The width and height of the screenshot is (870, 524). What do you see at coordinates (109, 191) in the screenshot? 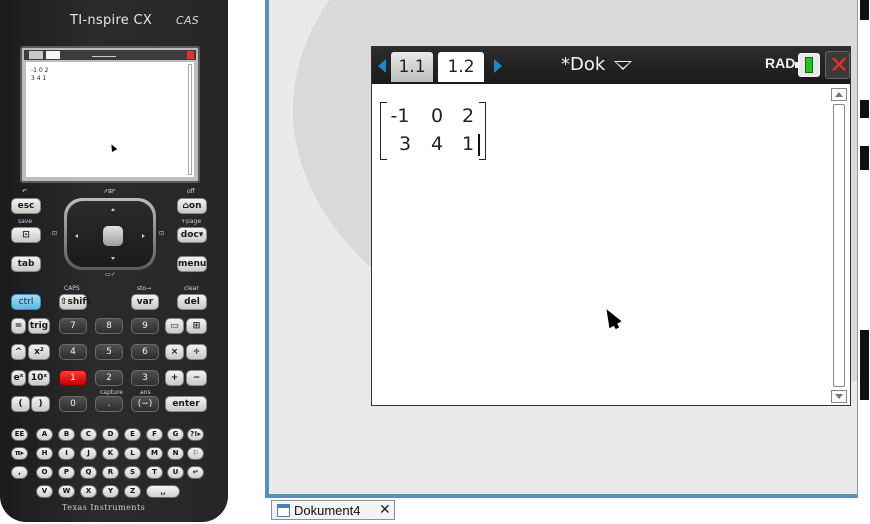
I see `touchpad-top-label: ↗⊞ᵉ` at bounding box center [109, 191].